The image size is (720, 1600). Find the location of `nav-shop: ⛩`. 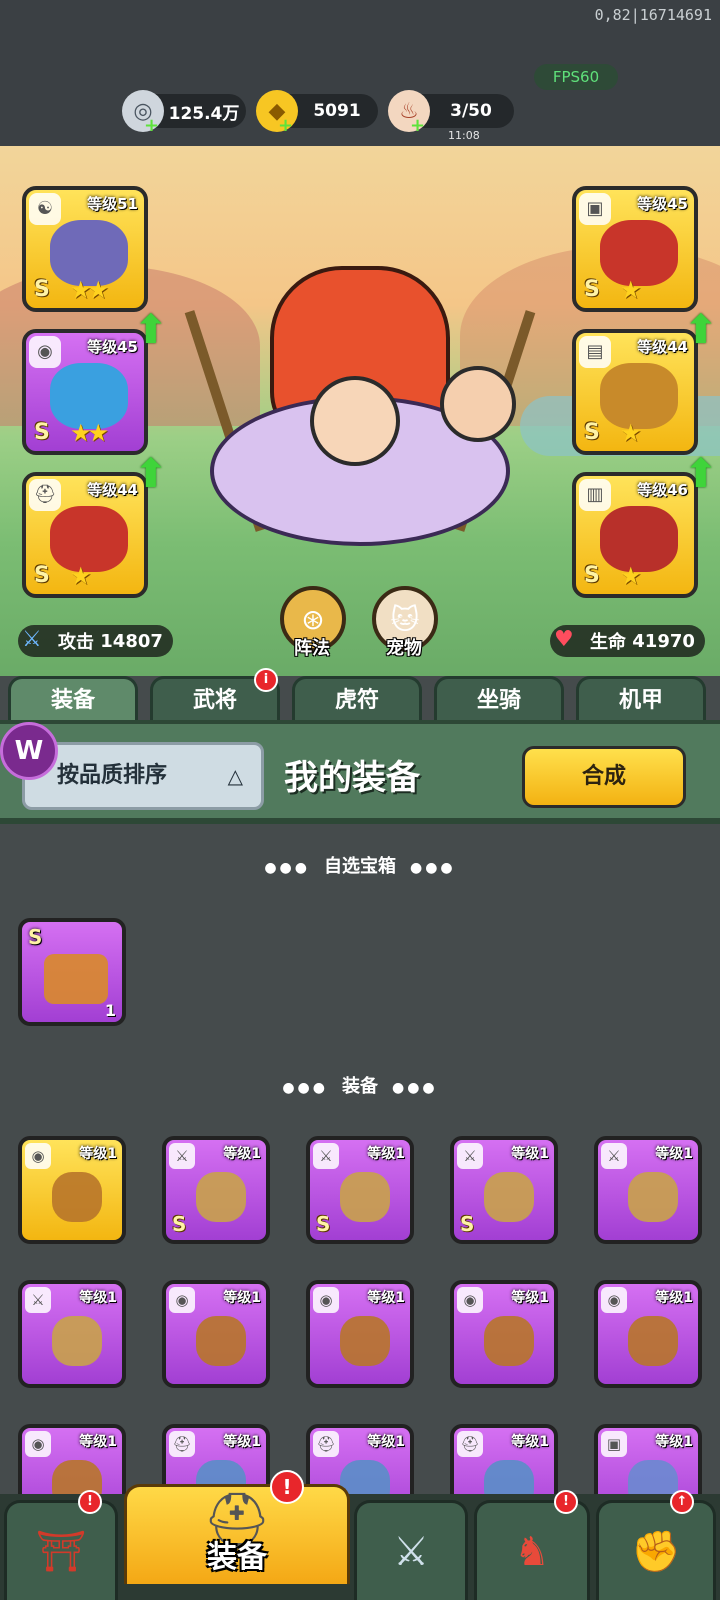

nav-shop: ⛩ is located at coordinates (61, 1550).